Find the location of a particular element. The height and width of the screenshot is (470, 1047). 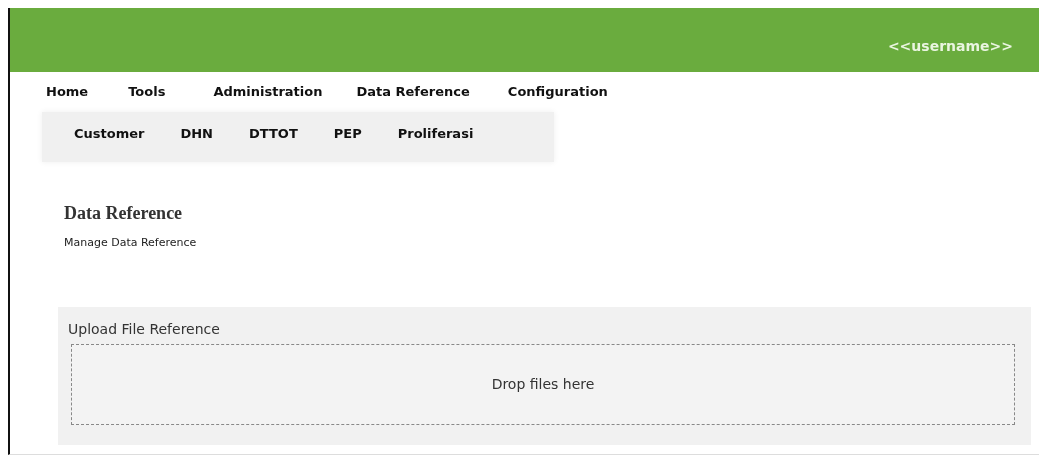

submenu-item: Proliferasi is located at coordinates (435, 142).